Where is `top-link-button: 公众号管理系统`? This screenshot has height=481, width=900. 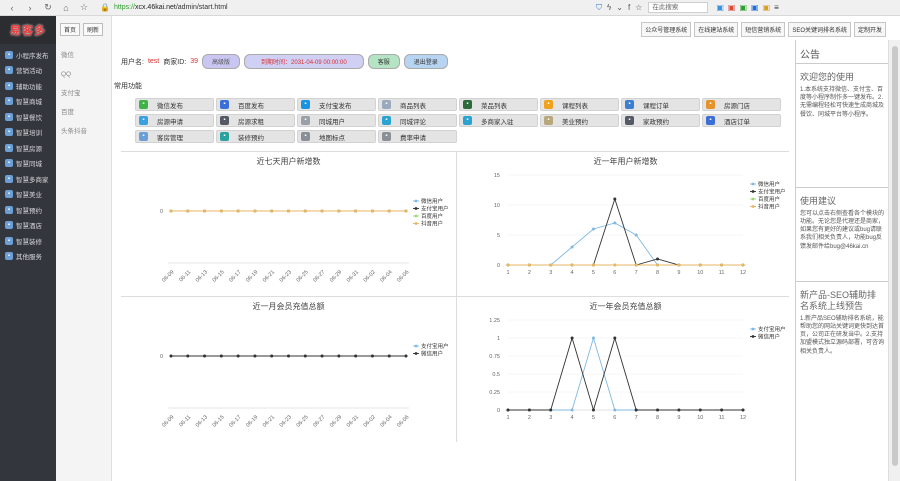 top-link-button: 公众号管理系统 is located at coordinates (666, 29).